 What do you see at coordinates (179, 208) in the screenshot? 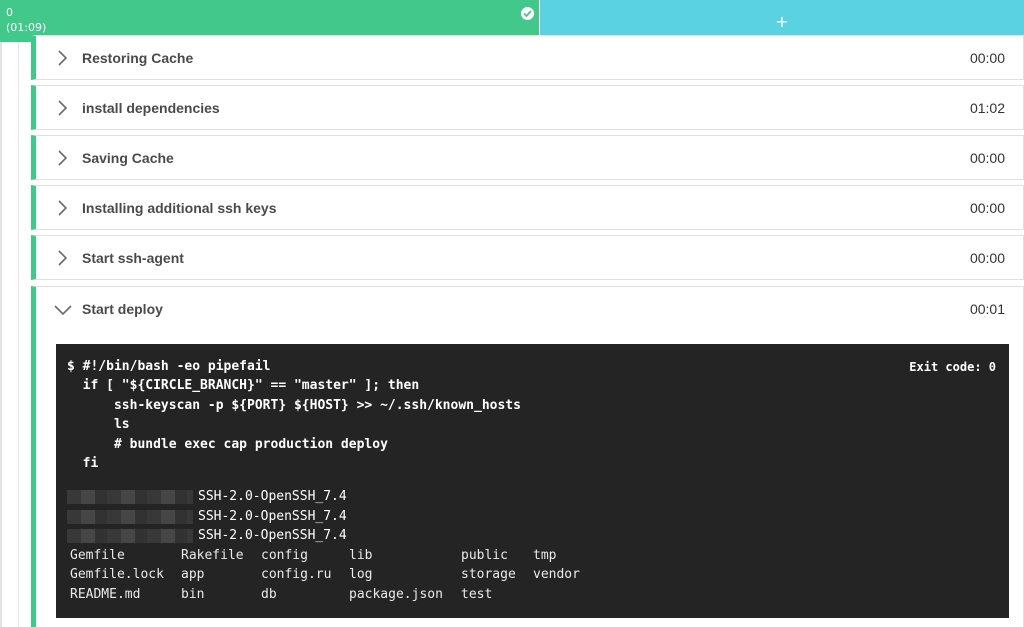
I see `step-name: Installing additional ssh keys` at bounding box center [179, 208].